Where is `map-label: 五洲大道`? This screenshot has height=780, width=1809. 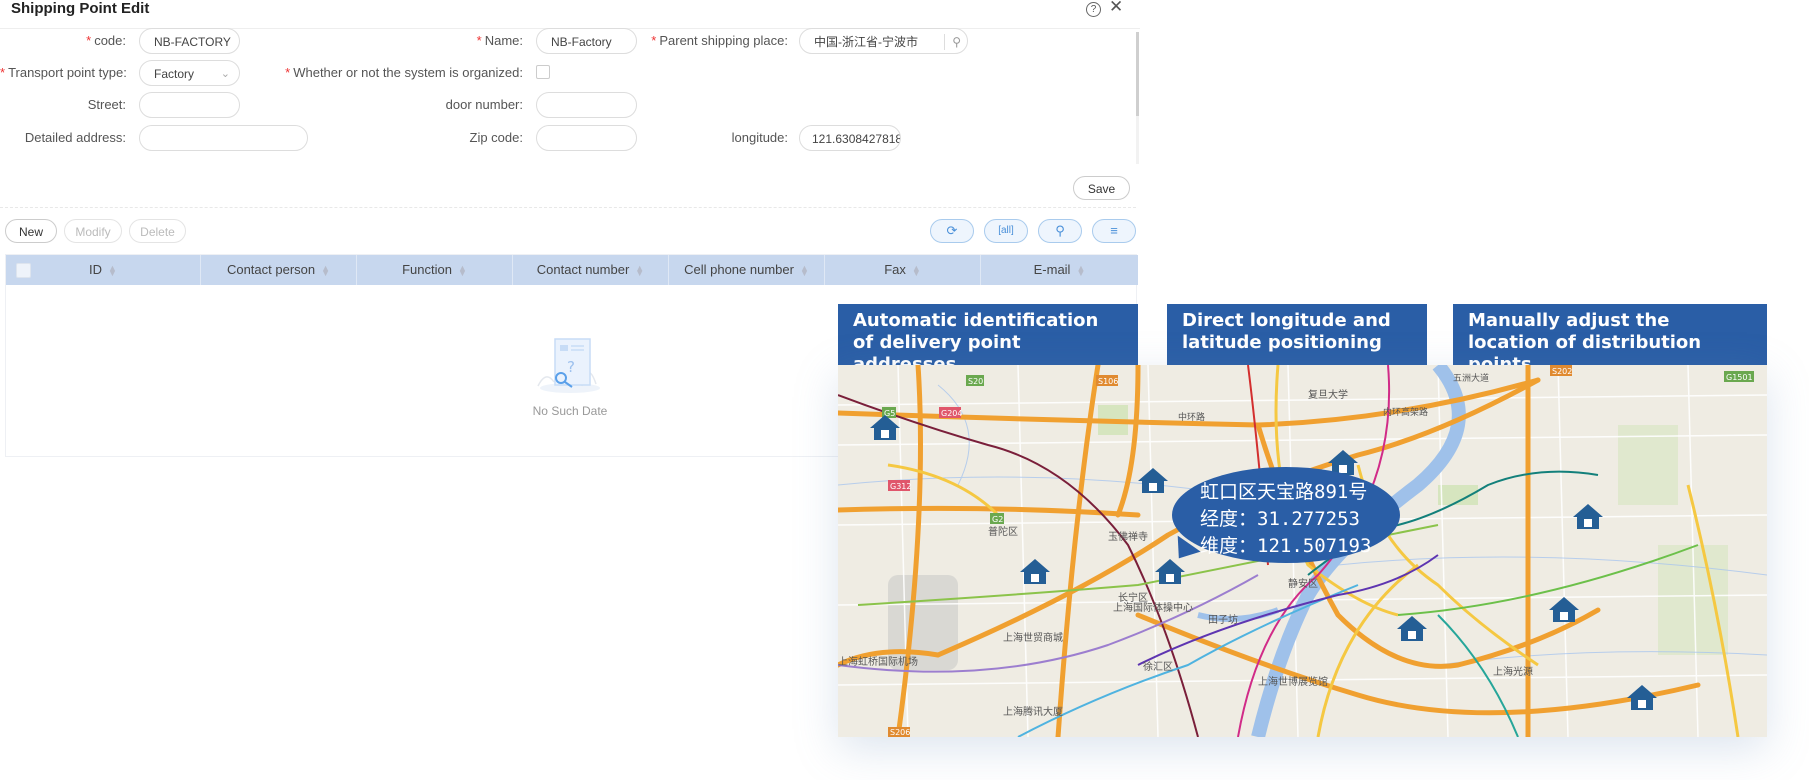
map-label: 五洲大道 is located at coordinates (1471, 378).